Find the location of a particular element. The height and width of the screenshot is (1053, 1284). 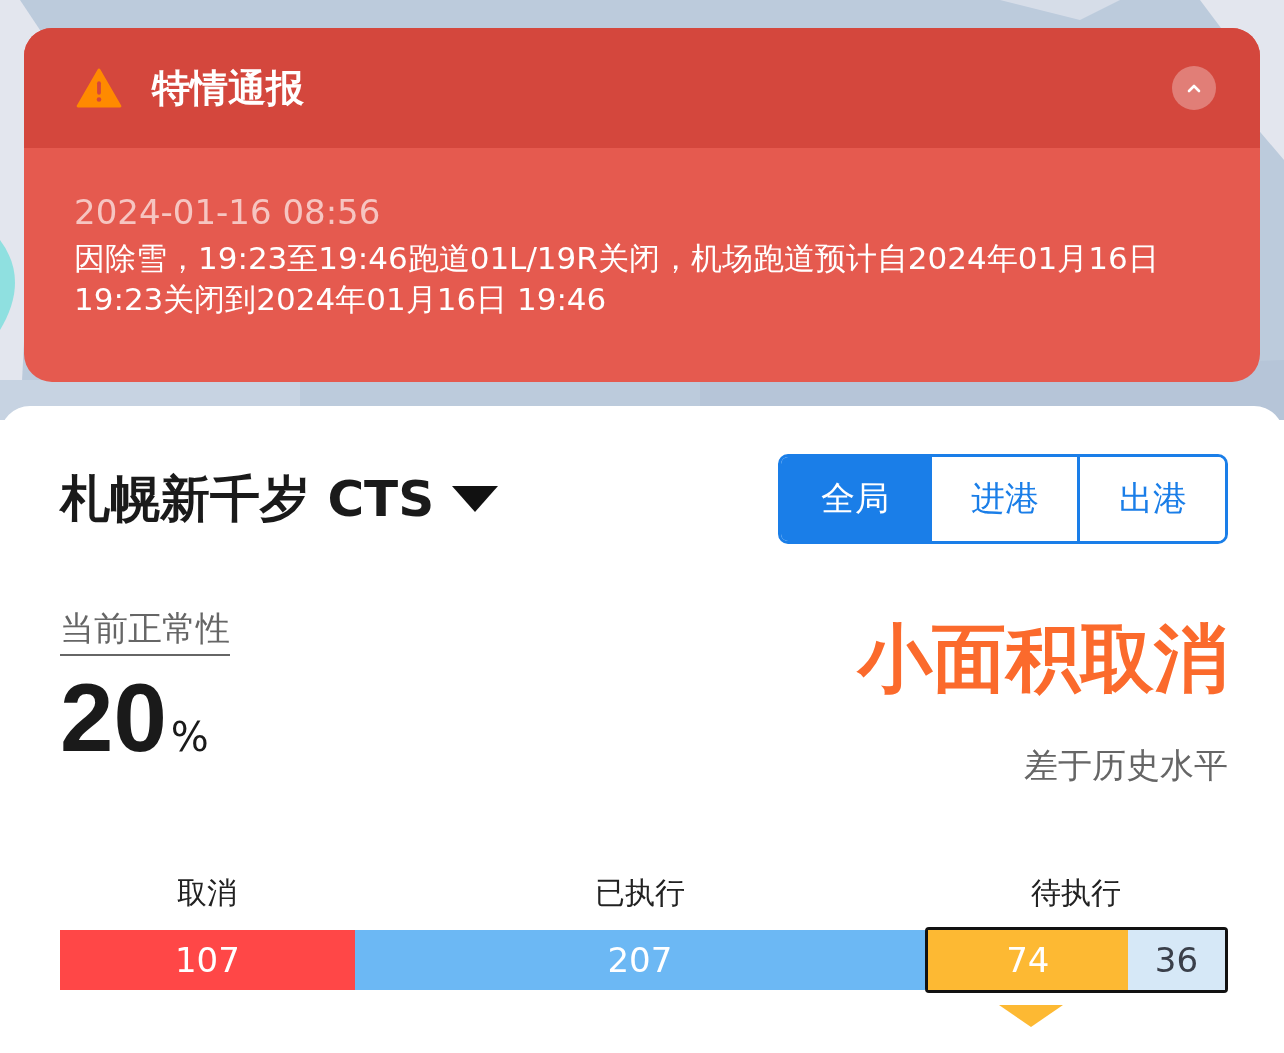

alert-time: 2024-01-16 08:56 is located at coordinates (228, 212).